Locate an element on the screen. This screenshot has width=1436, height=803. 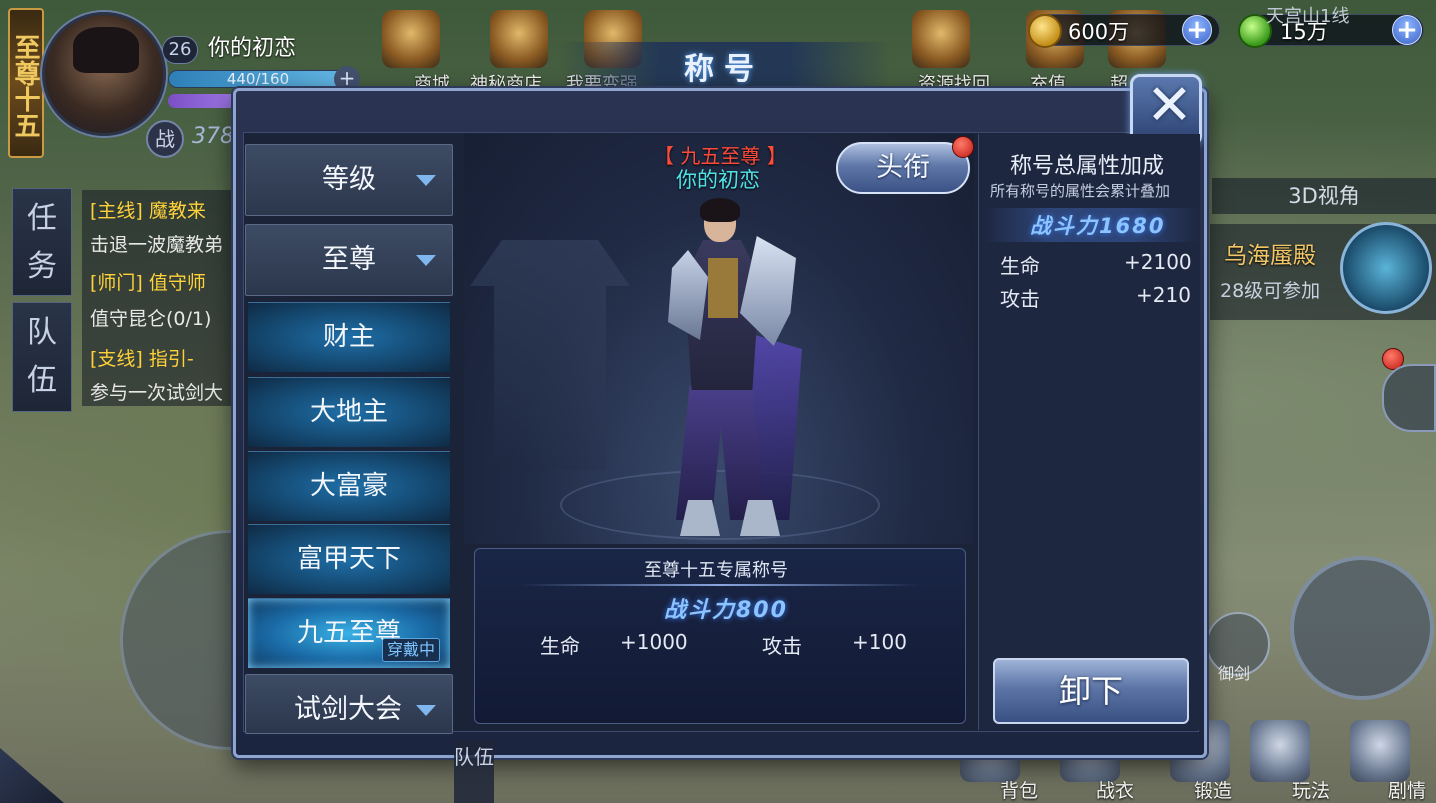
wearing-badge: 穿戴中 is located at coordinates (411, 650).